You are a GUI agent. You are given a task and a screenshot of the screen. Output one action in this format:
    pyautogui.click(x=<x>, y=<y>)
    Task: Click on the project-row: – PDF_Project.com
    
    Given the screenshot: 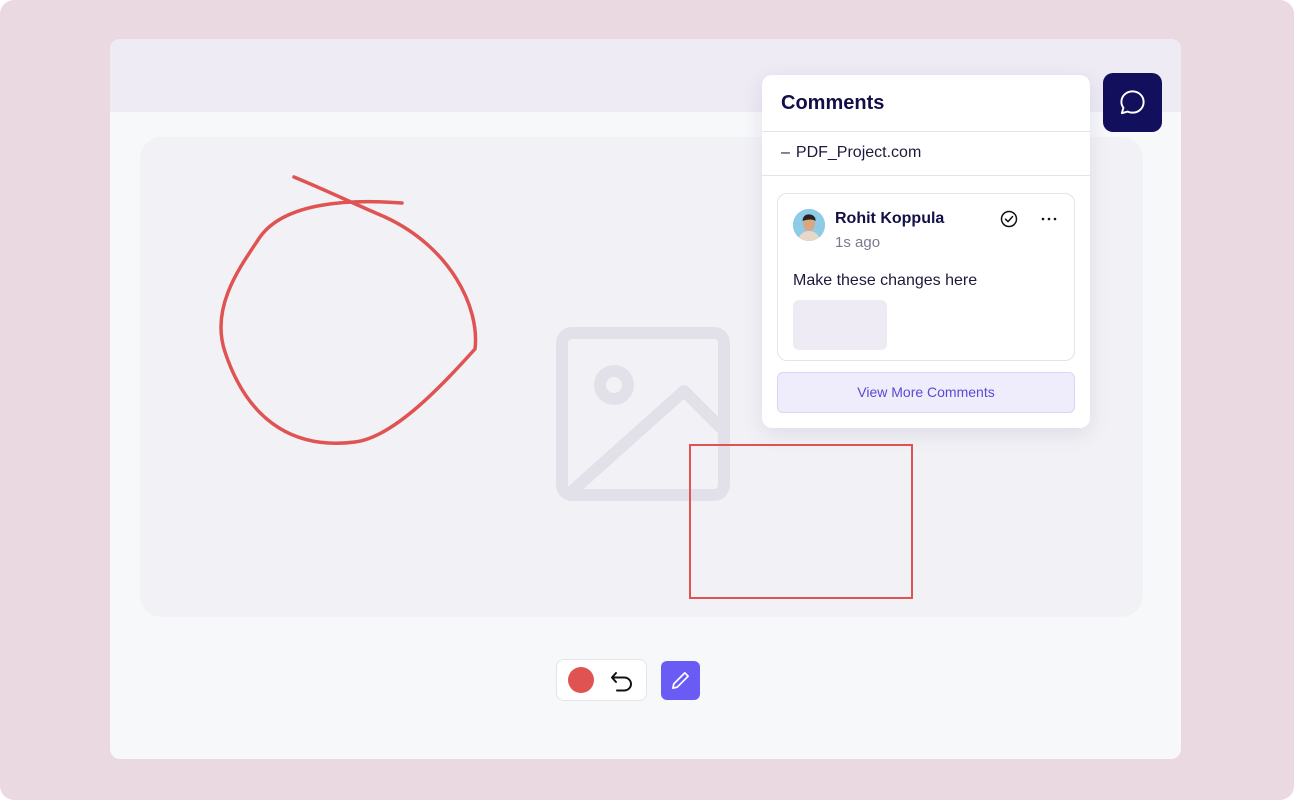 What is the action you would take?
    pyautogui.click(x=851, y=153)
    